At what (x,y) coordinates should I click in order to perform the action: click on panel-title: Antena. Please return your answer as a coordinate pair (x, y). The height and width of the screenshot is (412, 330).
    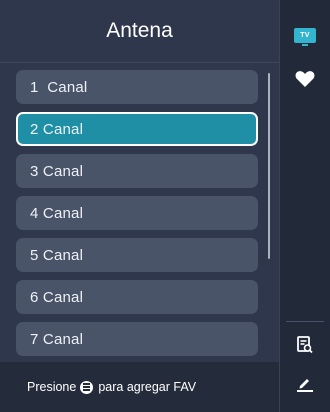
    Looking at the image, I should click on (139, 30).